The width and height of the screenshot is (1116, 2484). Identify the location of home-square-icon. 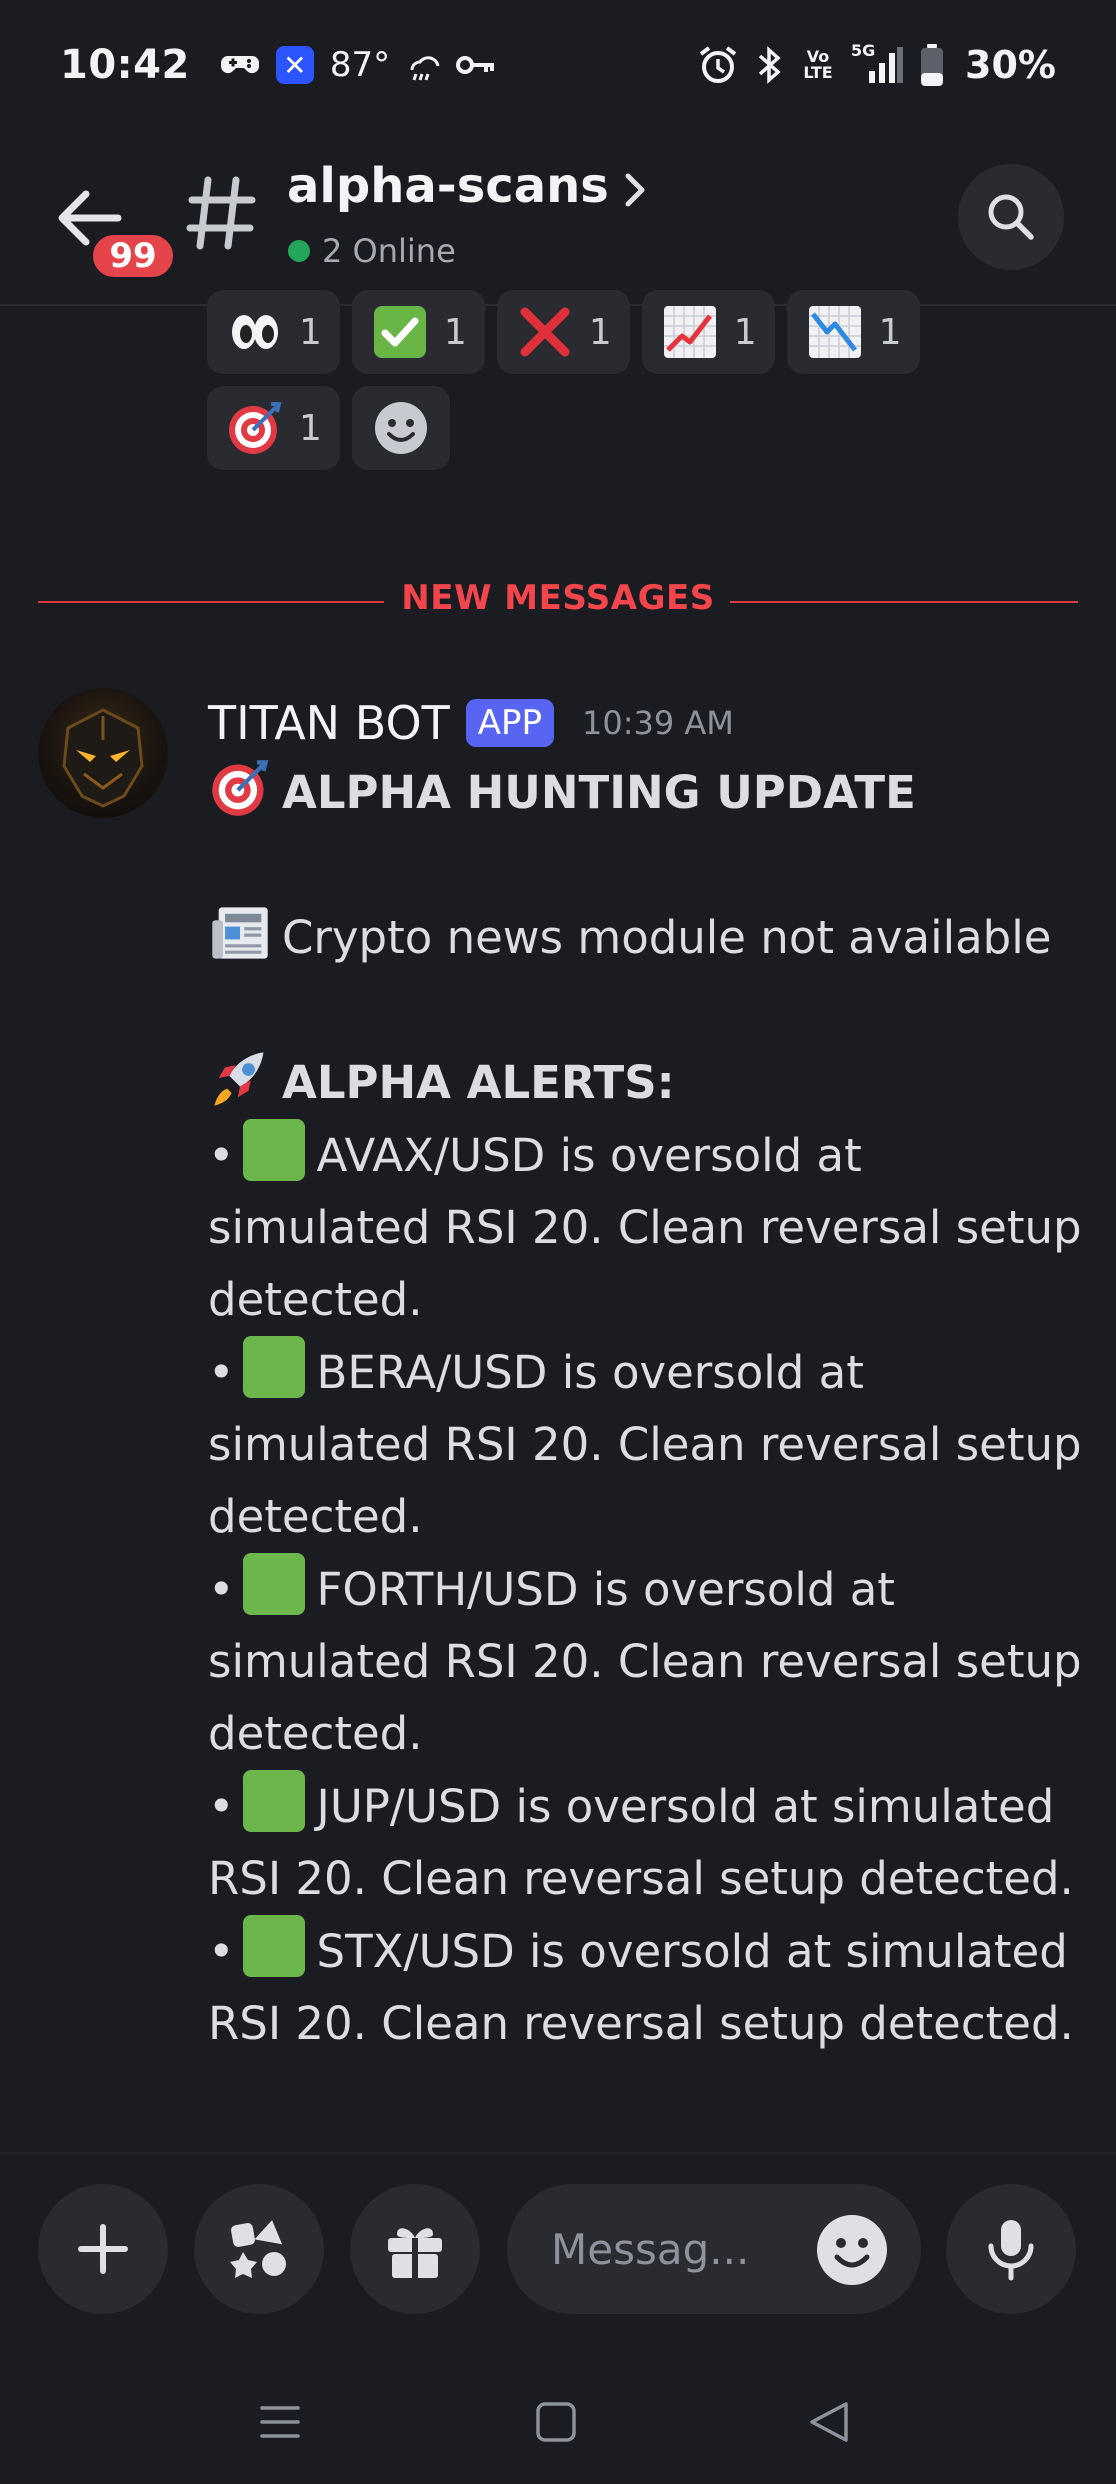
(556, 2422).